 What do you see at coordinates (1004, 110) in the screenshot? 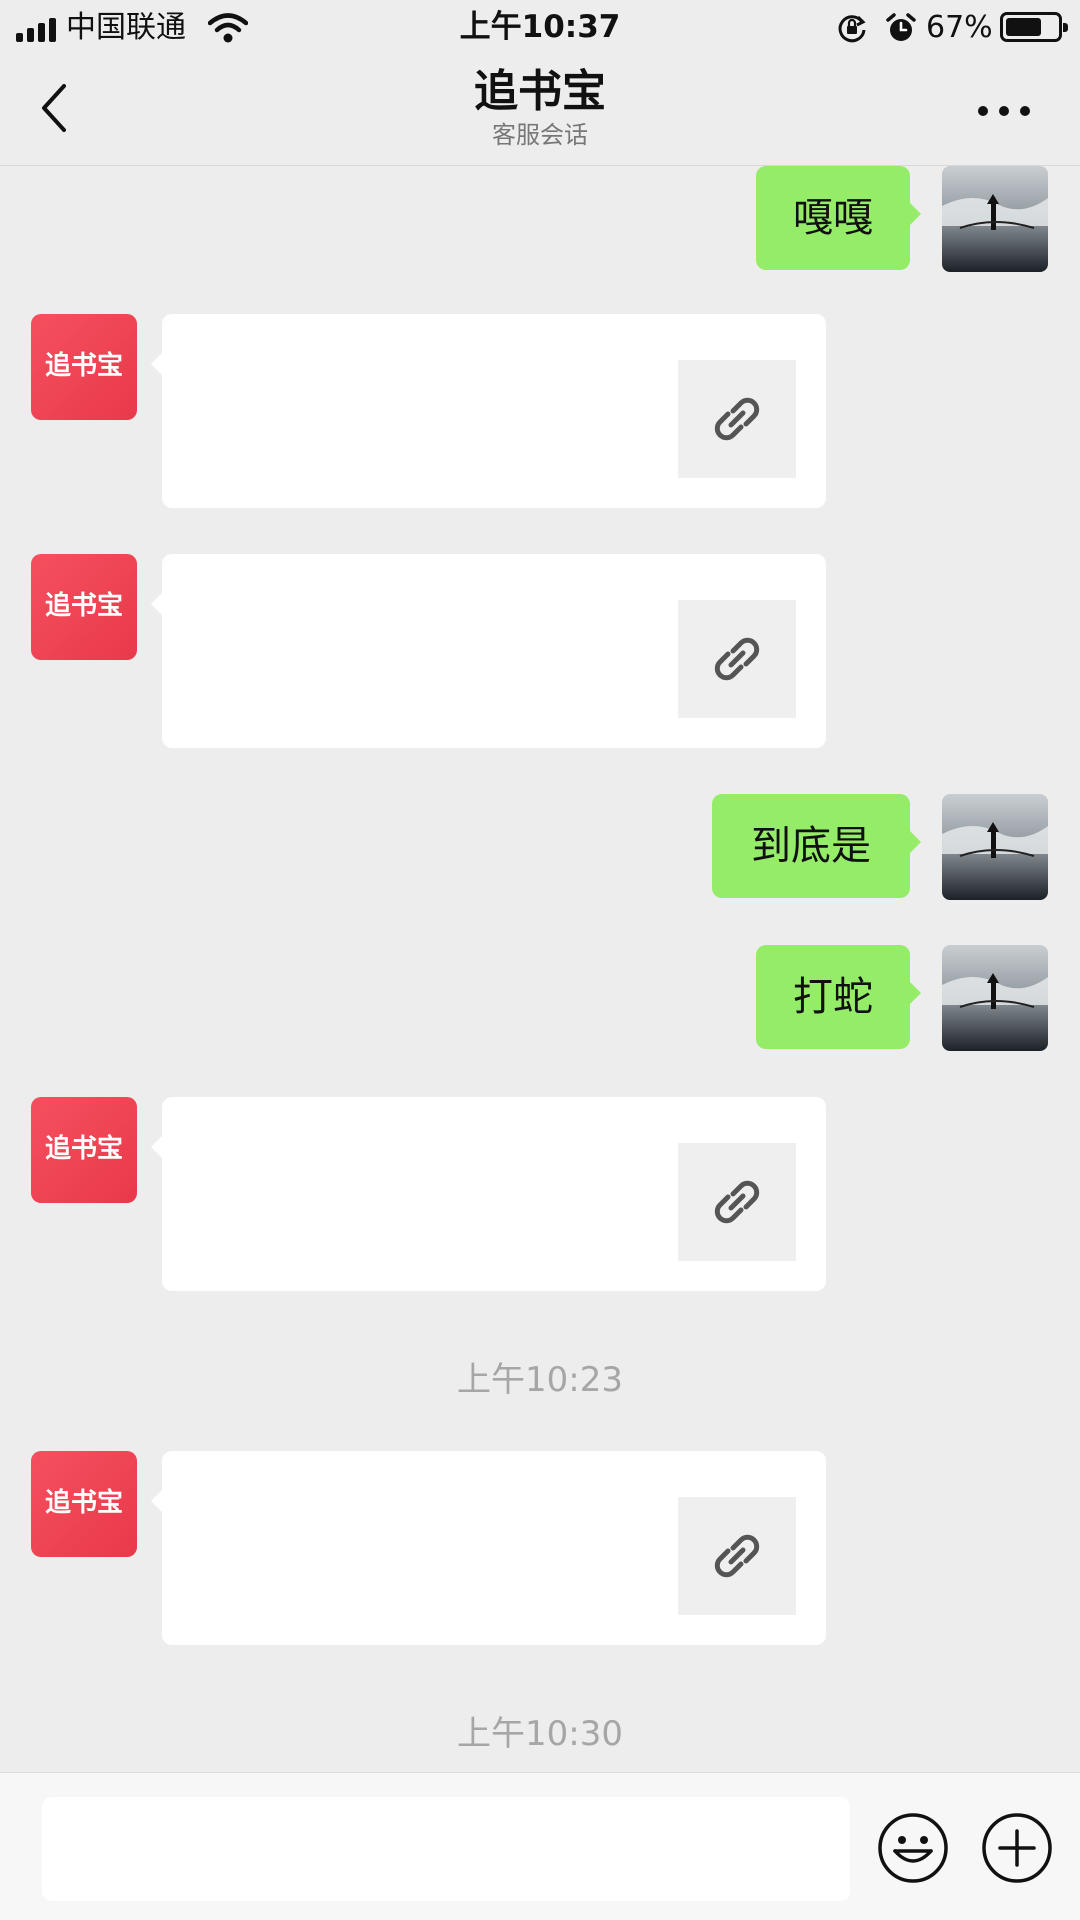
I see `more-button` at bounding box center [1004, 110].